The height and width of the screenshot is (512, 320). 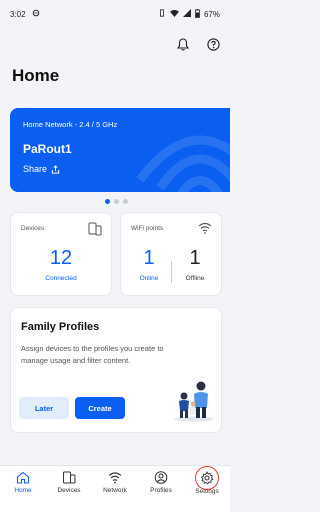 What do you see at coordinates (195, 278) in the screenshot?
I see `offline-label: Offline` at bounding box center [195, 278].